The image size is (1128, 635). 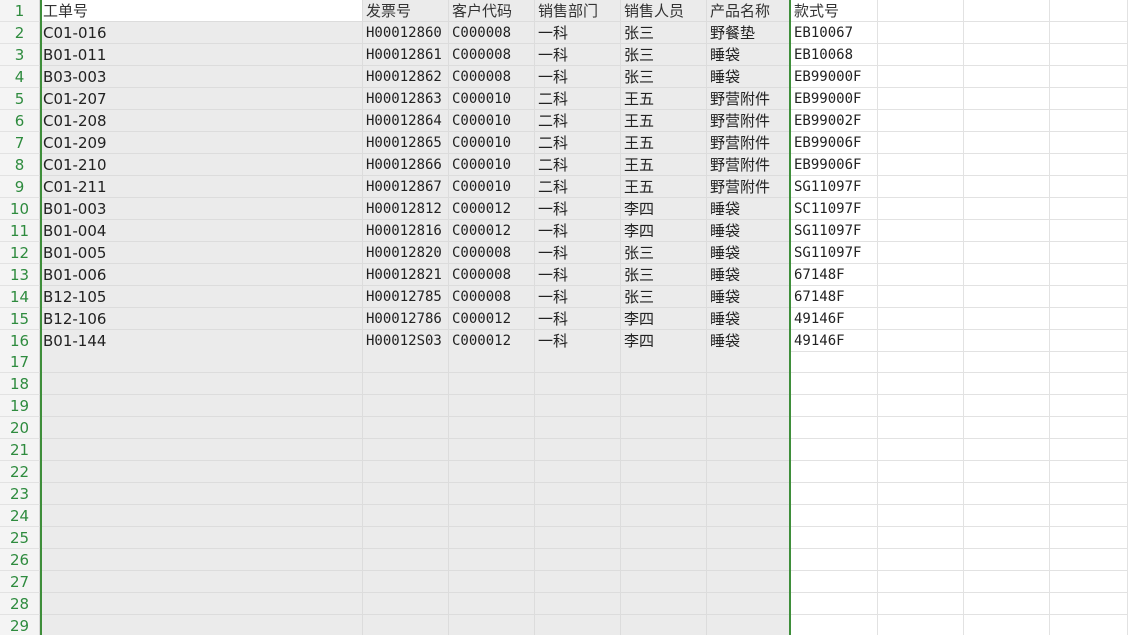 I want to click on table-cell: H00012821, so click(x=406, y=275).